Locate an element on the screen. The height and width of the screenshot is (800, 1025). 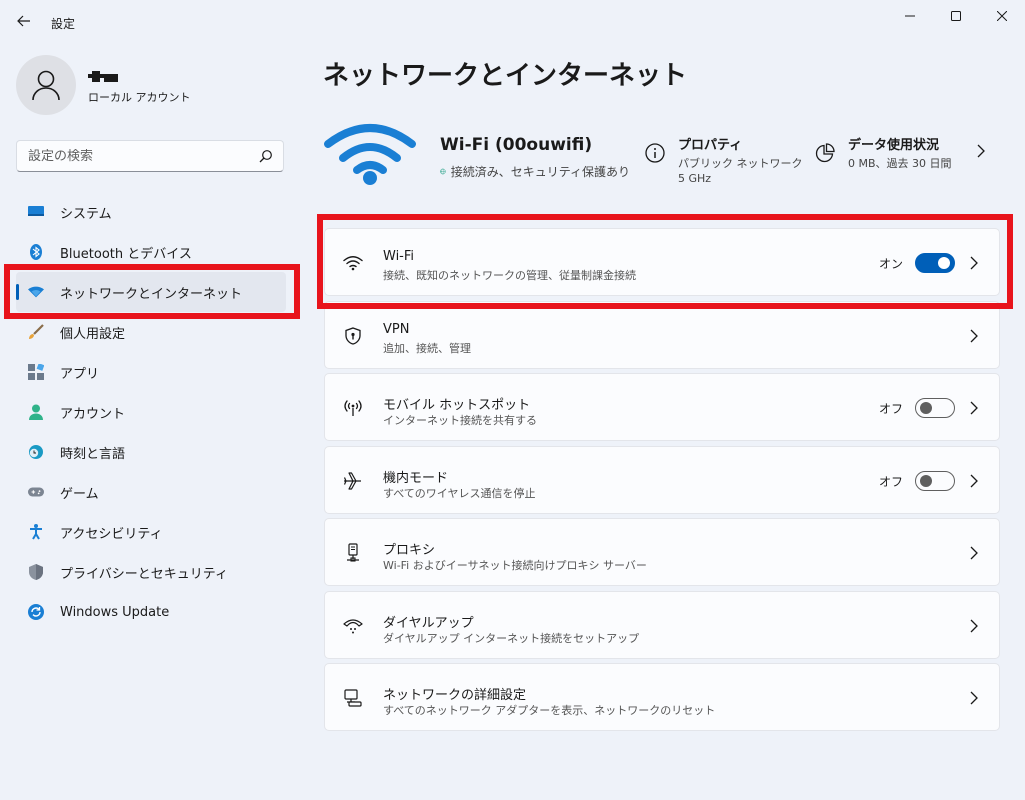
vpn-shield-icon is located at coordinates (353, 336).